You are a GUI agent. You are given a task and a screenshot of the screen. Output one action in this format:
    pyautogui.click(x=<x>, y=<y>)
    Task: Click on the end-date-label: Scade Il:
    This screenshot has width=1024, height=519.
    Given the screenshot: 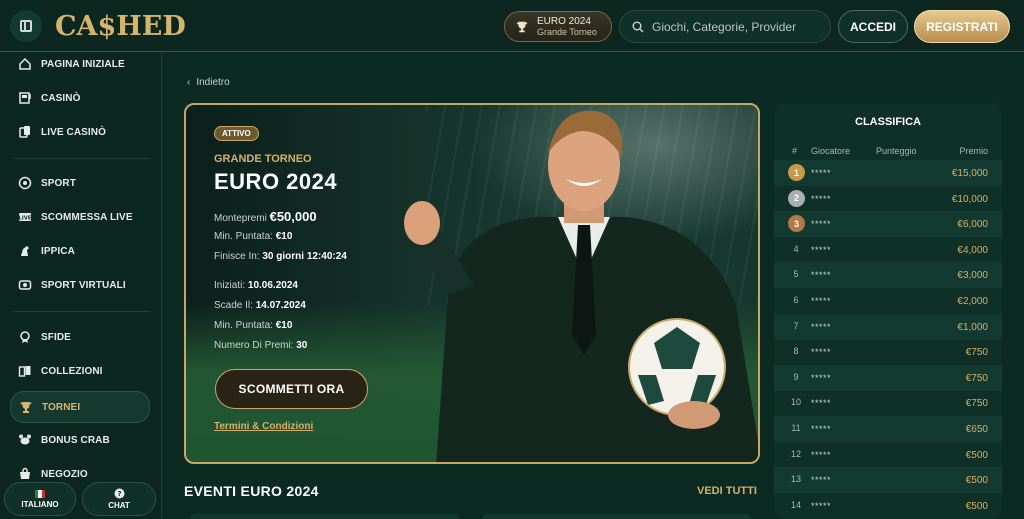 What is the action you would take?
    pyautogui.click(x=233, y=305)
    